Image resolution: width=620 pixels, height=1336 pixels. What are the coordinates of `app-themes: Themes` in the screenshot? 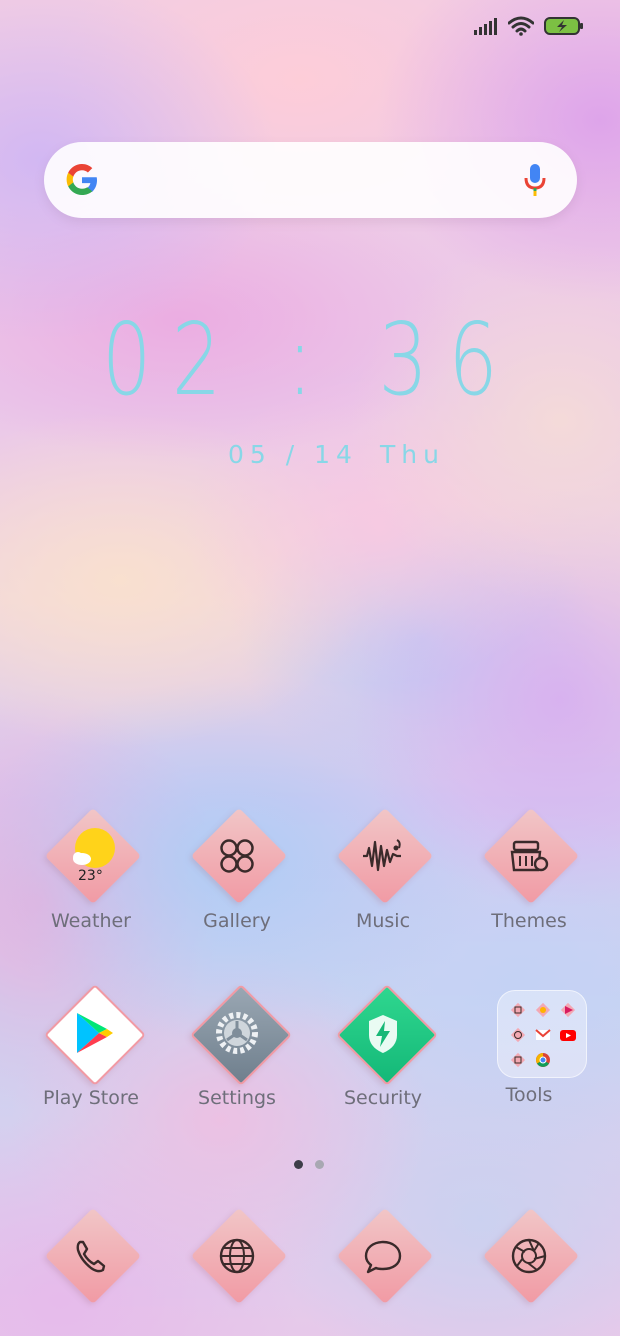 It's located at (529, 869).